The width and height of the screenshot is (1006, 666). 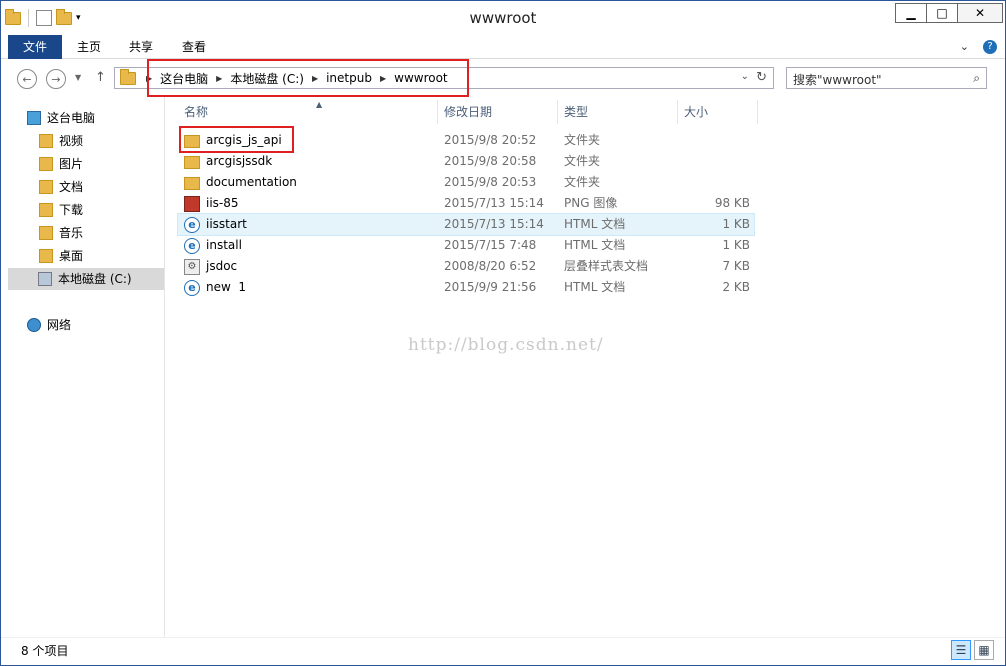 I want to click on title-bar: ▾ wwwroot ▁ □ ✕, so click(x=503, y=18).